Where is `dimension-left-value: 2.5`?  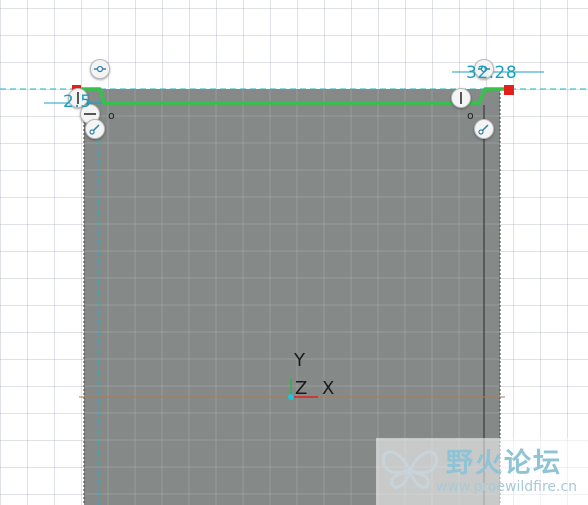
dimension-left-value: 2.5 is located at coordinates (77, 102).